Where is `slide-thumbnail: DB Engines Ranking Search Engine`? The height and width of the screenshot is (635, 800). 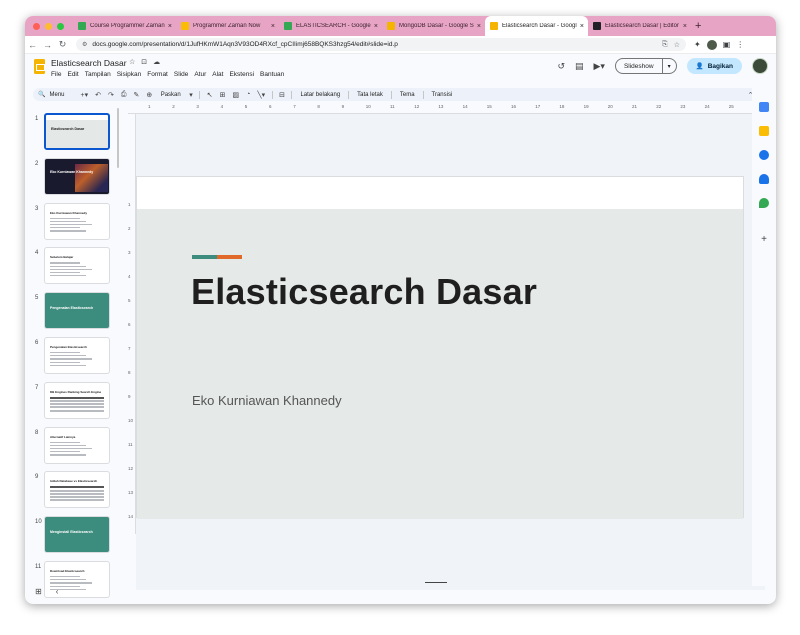
slide-thumbnail: DB Engines Ranking Search Engine is located at coordinates (77, 400).